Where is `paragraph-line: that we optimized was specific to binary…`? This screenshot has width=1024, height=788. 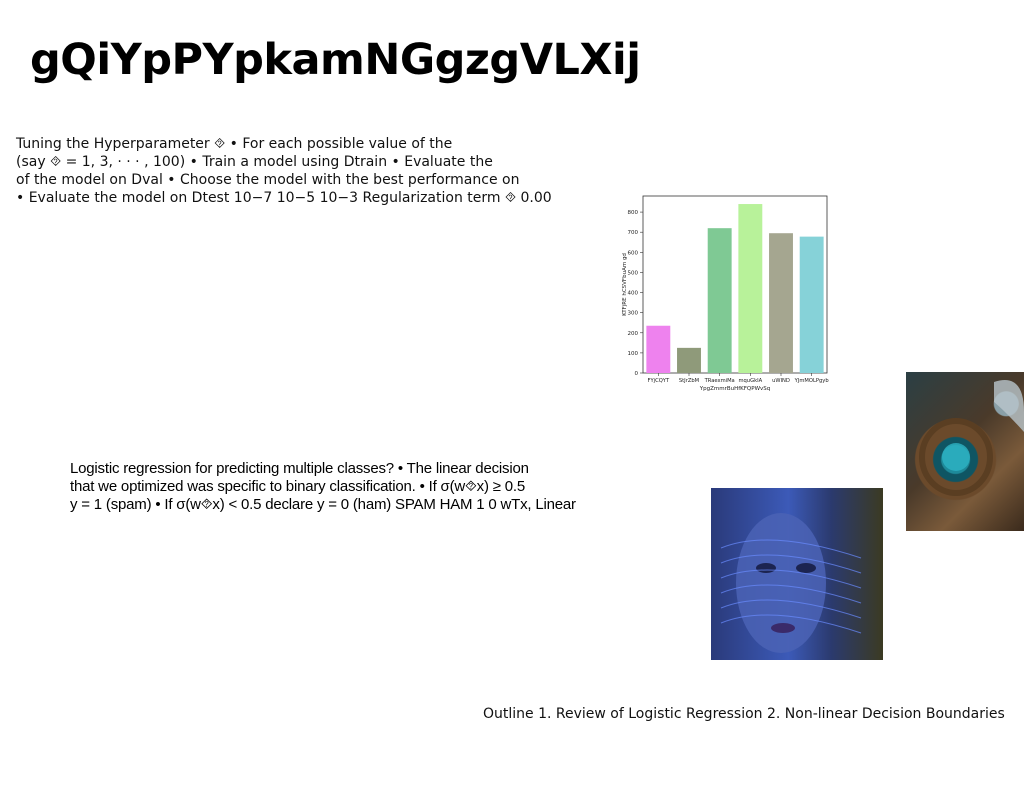
paragraph-line: that we optimized was specific to binary… is located at coordinates (297, 486).